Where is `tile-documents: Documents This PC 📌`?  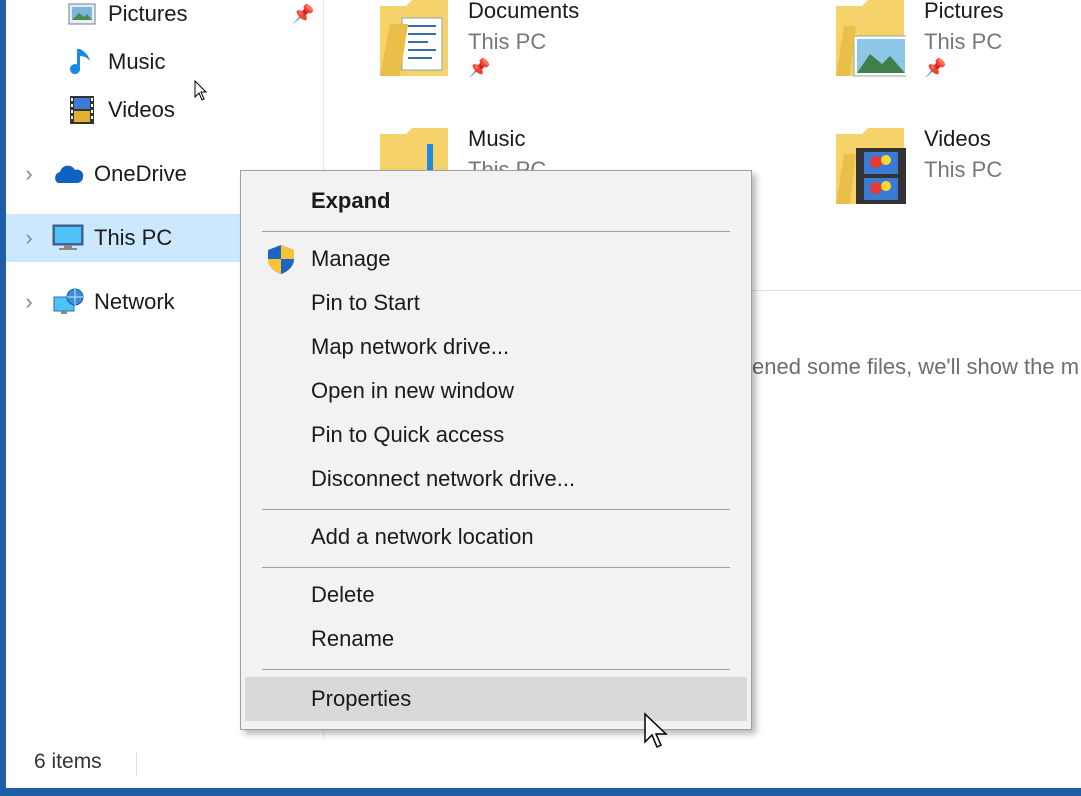 tile-documents: Documents This PC 📌 is located at coordinates (478, 40).